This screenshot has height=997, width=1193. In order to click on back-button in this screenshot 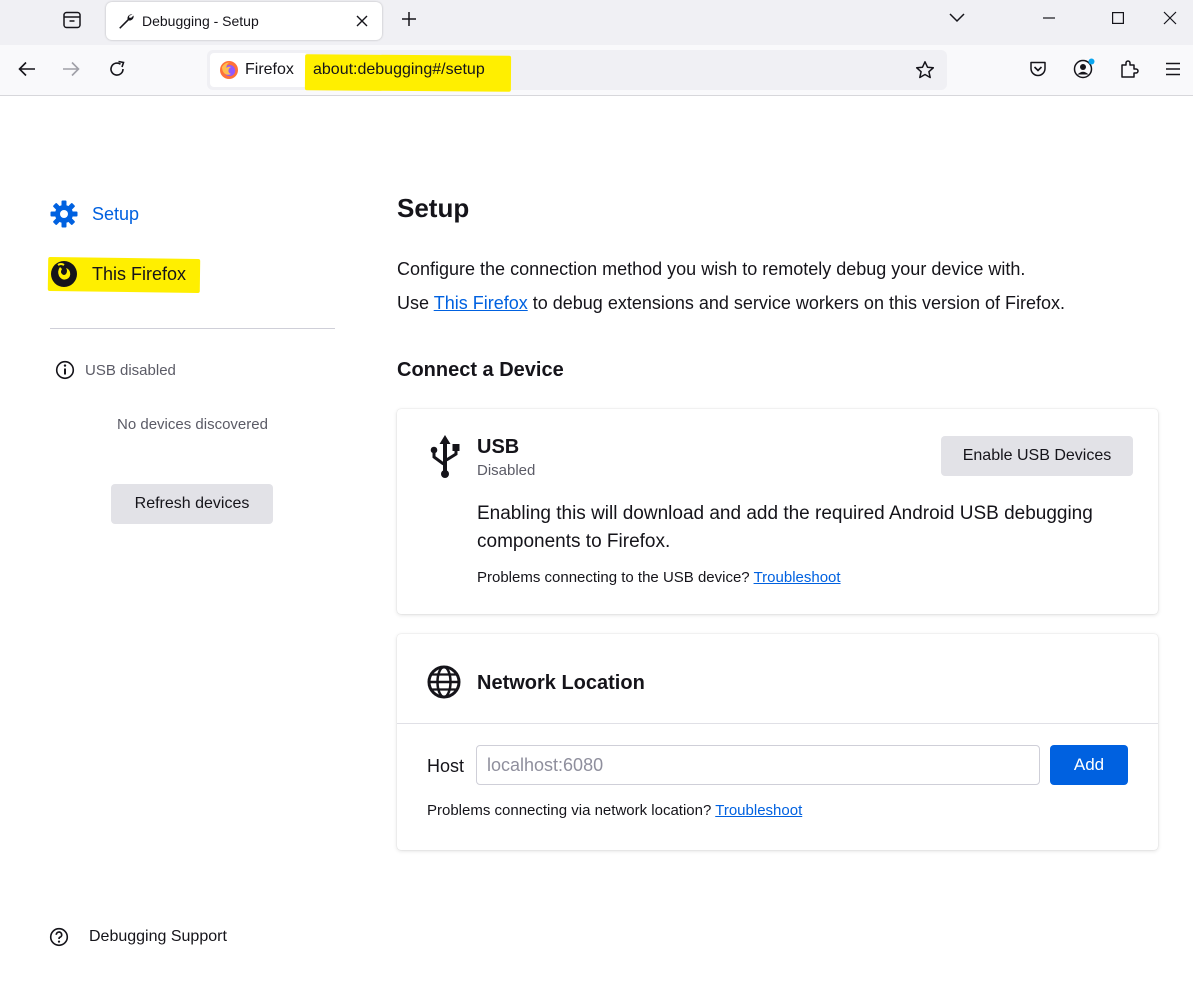, I will do `click(27, 69)`.